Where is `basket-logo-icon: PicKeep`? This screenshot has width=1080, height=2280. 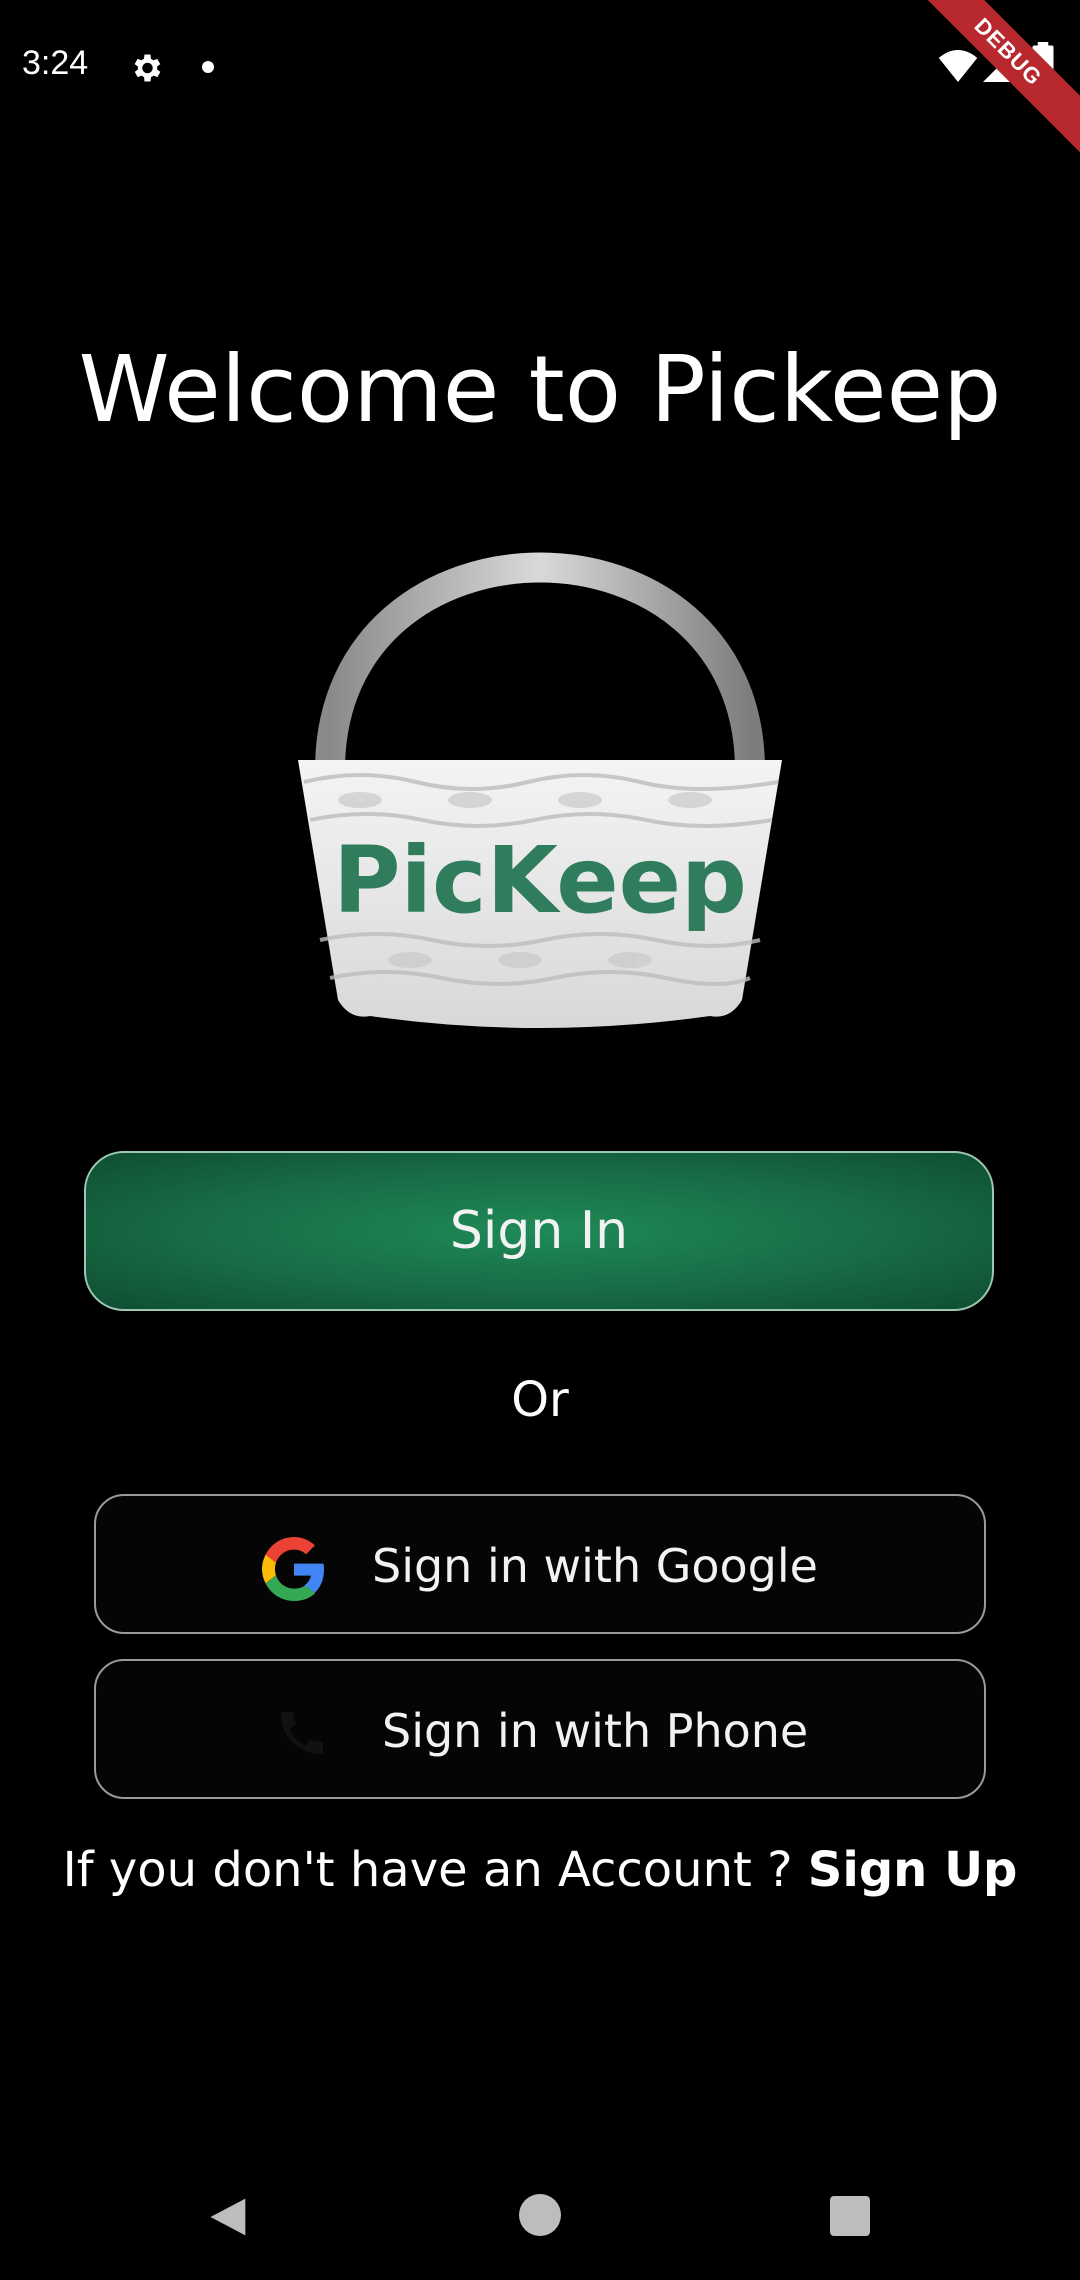 basket-logo-icon: PicKeep is located at coordinates (540, 790).